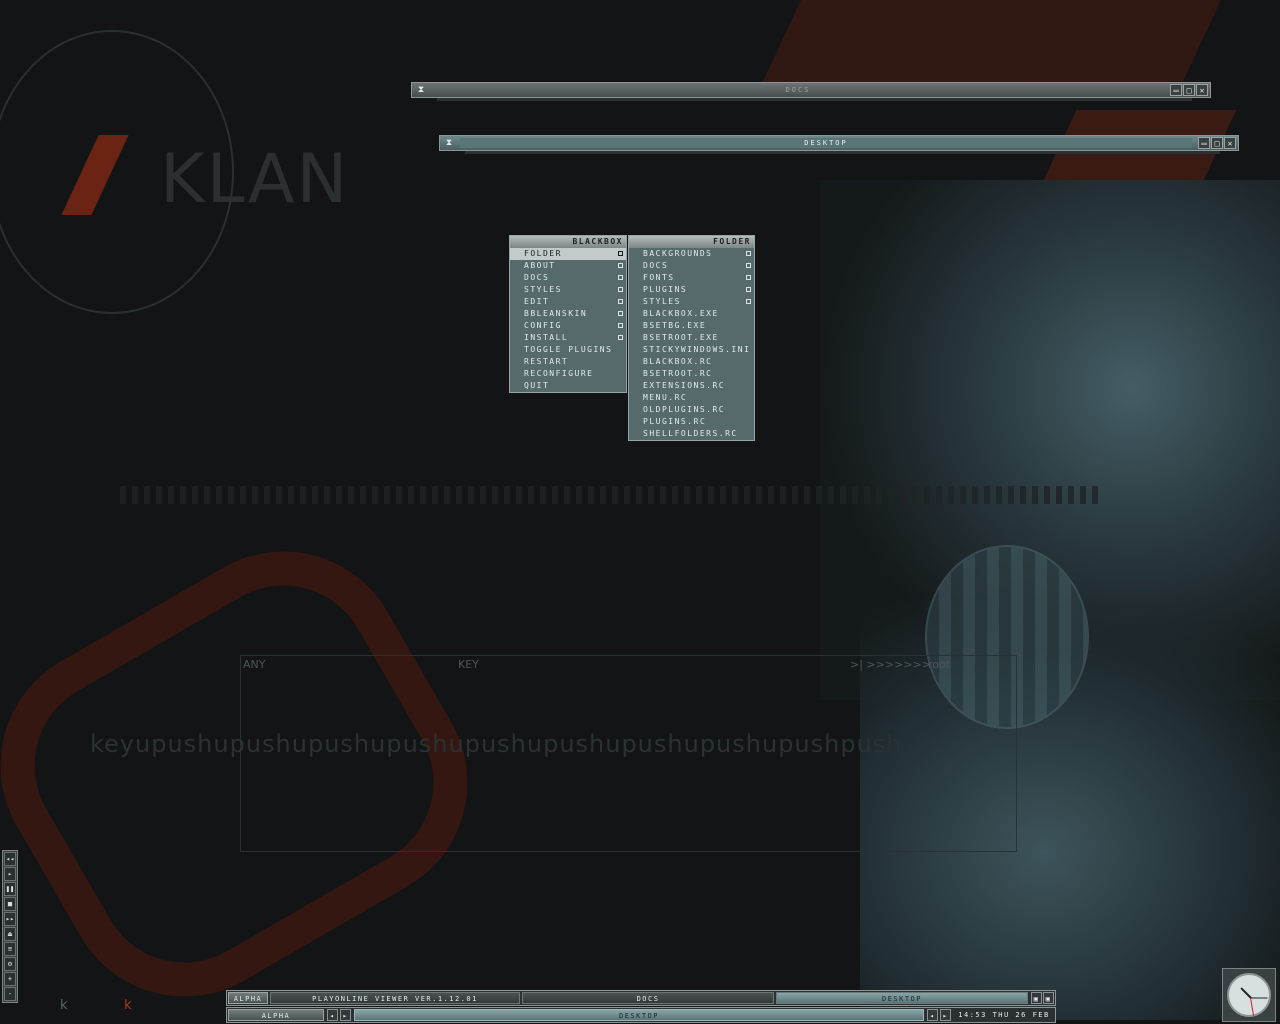 This screenshot has height=1024, width=1280. What do you see at coordinates (945, 1015) in the screenshot?
I see `window-next-button: ▸` at bounding box center [945, 1015].